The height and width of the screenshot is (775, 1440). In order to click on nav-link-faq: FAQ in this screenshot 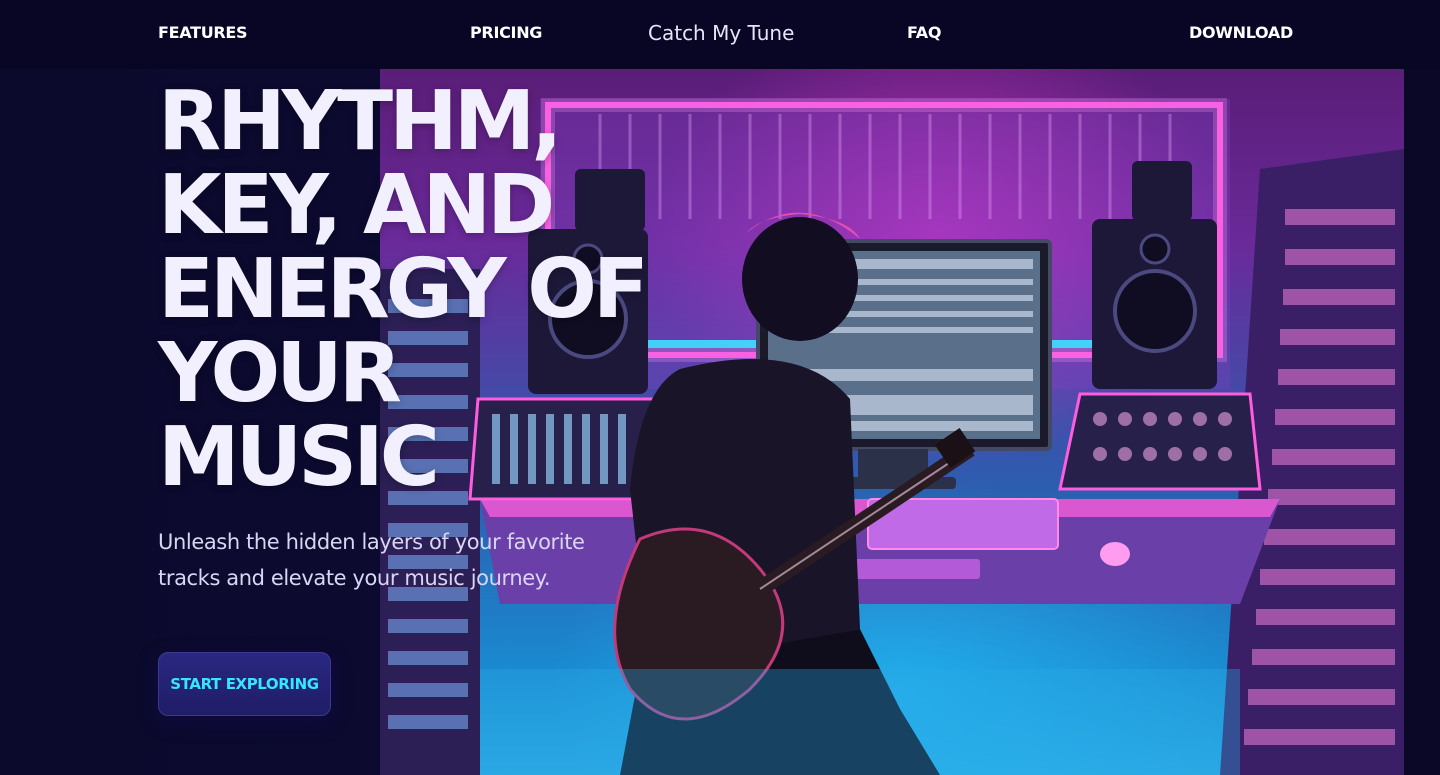, I will do `click(924, 34)`.